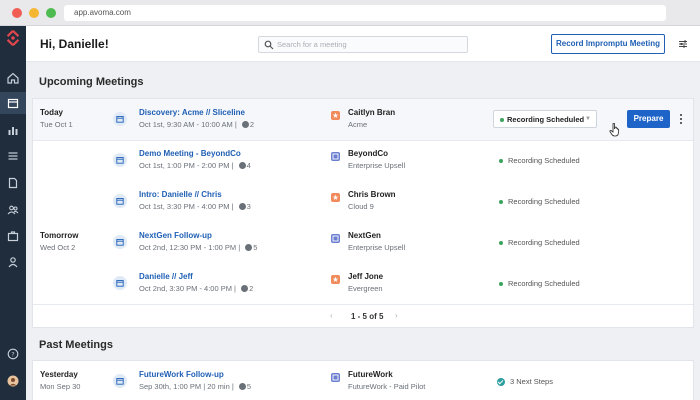 Image resolution: width=700 pixels, height=400 pixels. What do you see at coordinates (59, 374) in the screenshot?
I see `meeting-day: Yesterday` at bounding box center [59, 374].